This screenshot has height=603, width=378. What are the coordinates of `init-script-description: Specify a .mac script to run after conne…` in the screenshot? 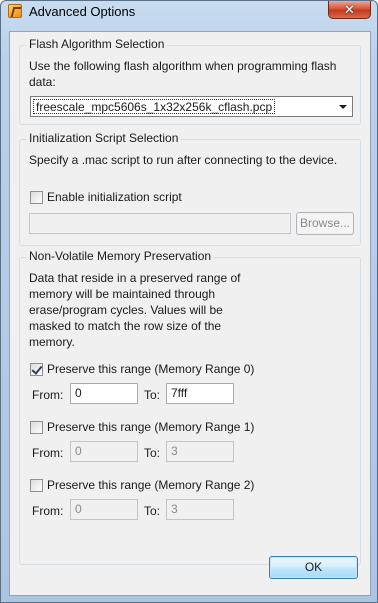 It's located at (183, 160).